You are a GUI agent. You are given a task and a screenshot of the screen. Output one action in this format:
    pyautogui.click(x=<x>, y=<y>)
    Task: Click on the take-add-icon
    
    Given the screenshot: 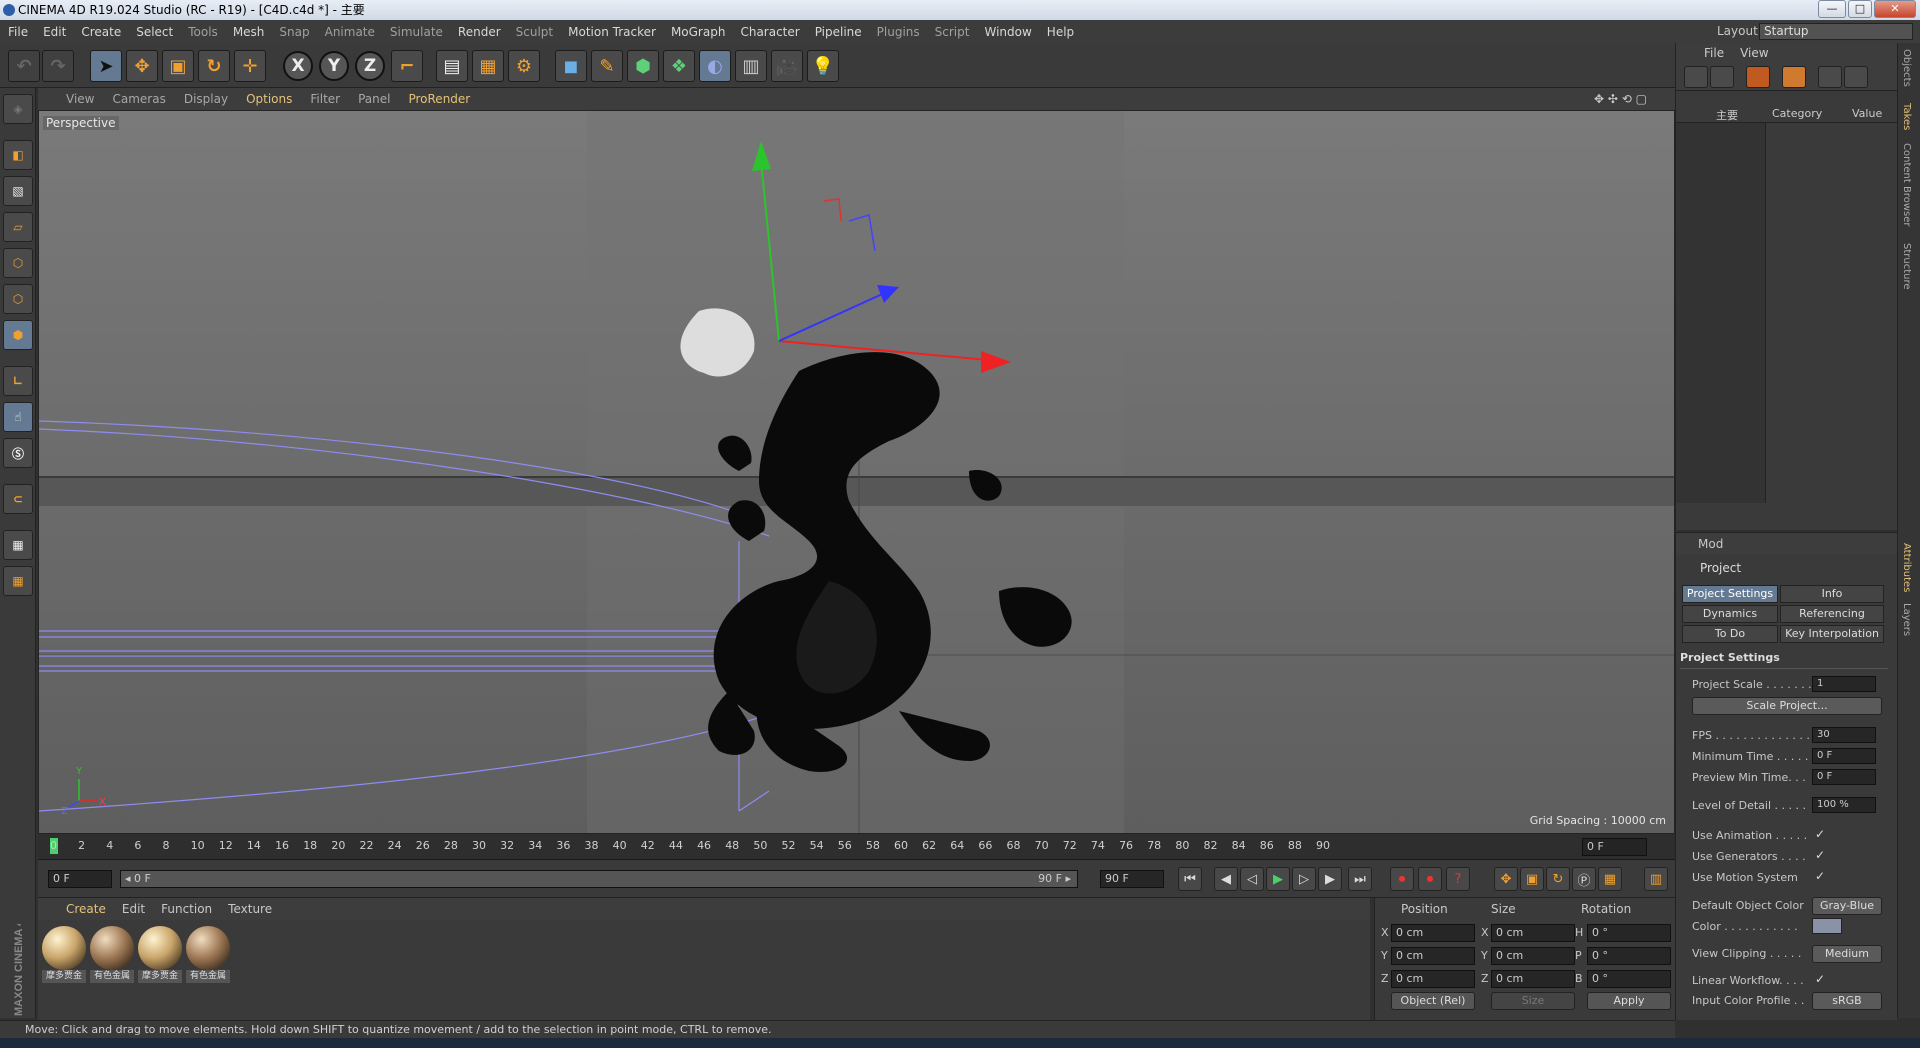 What is the action you would take?
    pyautogui.click(x=1696, y=77)
    